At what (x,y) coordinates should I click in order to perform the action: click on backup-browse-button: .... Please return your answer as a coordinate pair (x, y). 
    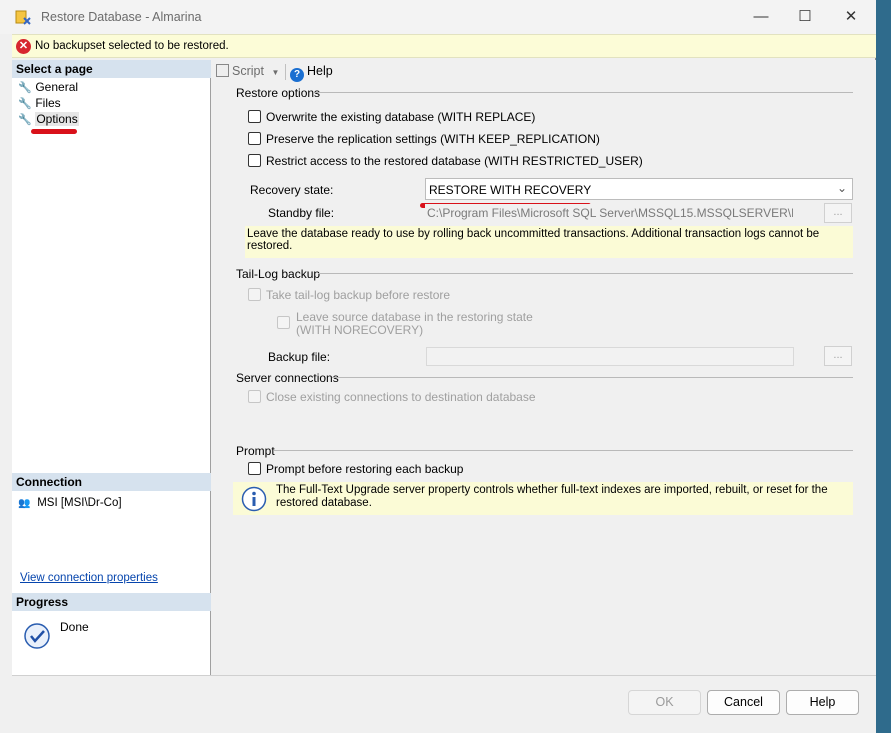
    Looking at the image, I should click on (838, 356).